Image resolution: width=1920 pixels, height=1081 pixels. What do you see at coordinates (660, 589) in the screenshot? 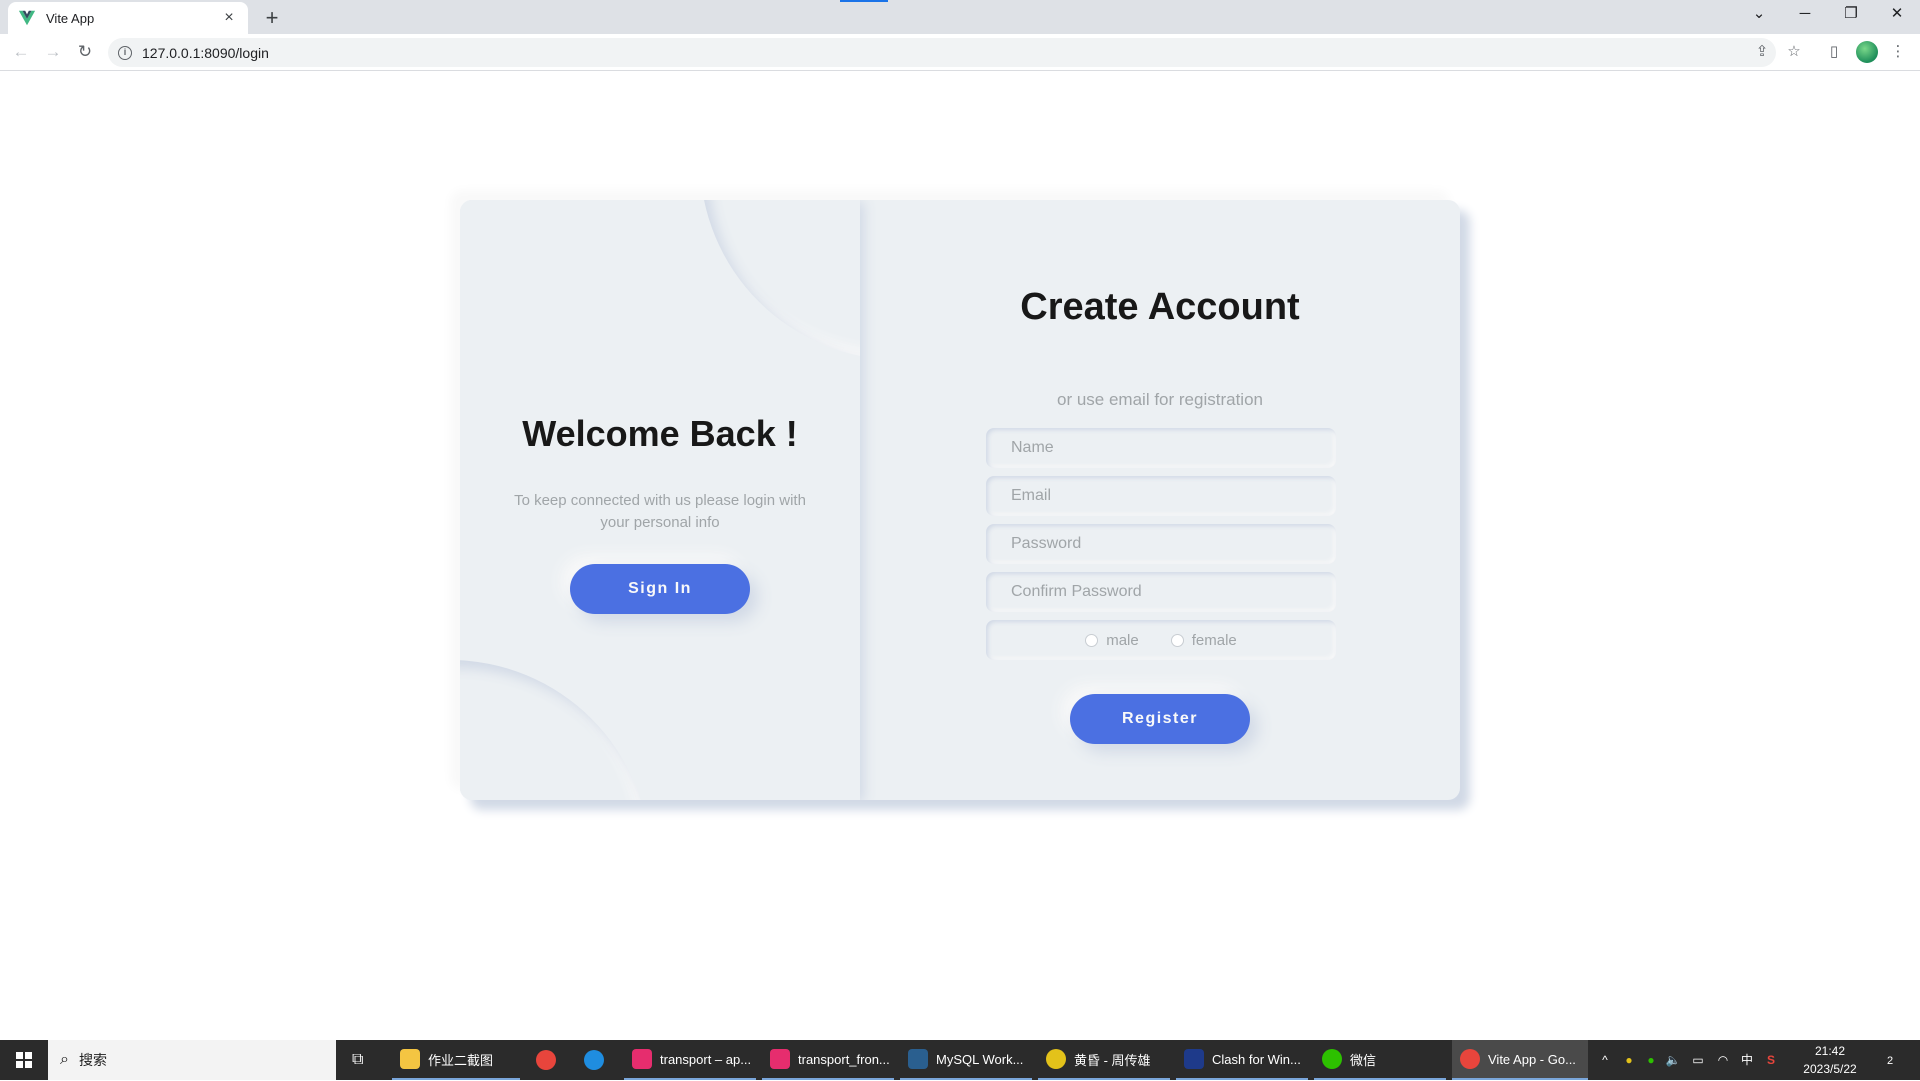
I see `sign-in-button: Sign In` at bounding box center [660, 589].